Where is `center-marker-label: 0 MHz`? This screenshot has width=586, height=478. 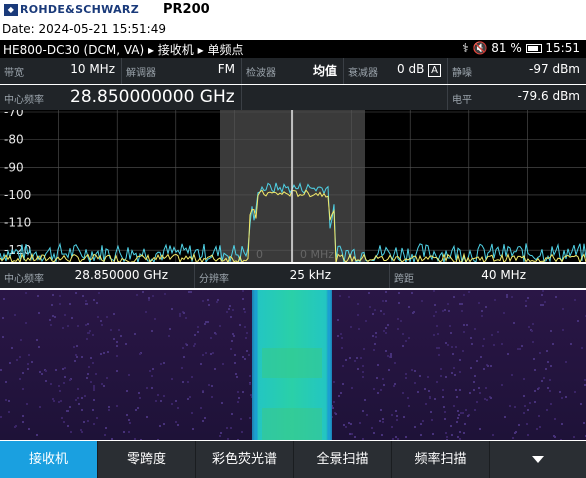
center-marker-label: 0 MHz is located at coordinates (317, 254).